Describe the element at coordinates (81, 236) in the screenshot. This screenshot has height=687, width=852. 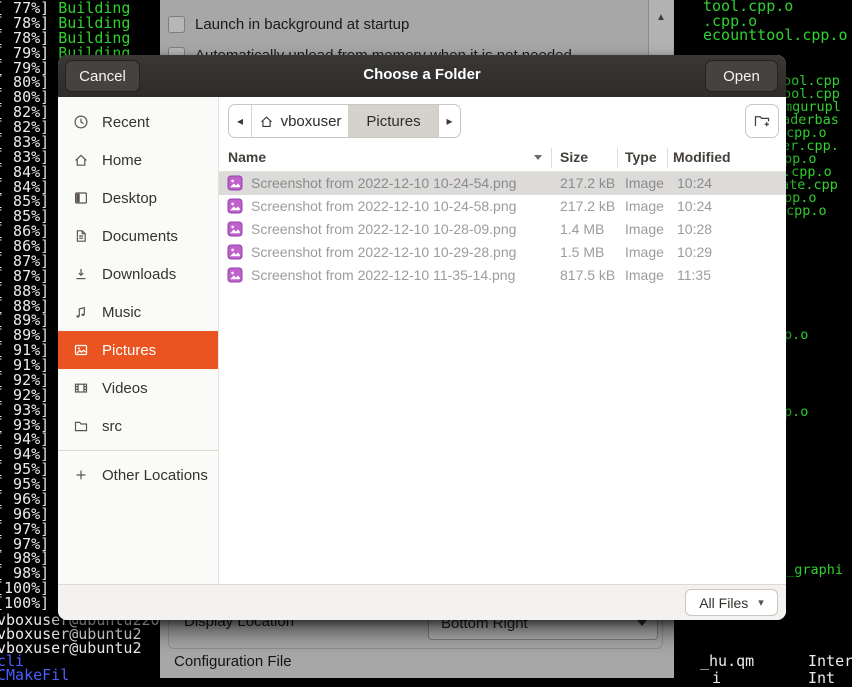
I see `document-icon` at that location.